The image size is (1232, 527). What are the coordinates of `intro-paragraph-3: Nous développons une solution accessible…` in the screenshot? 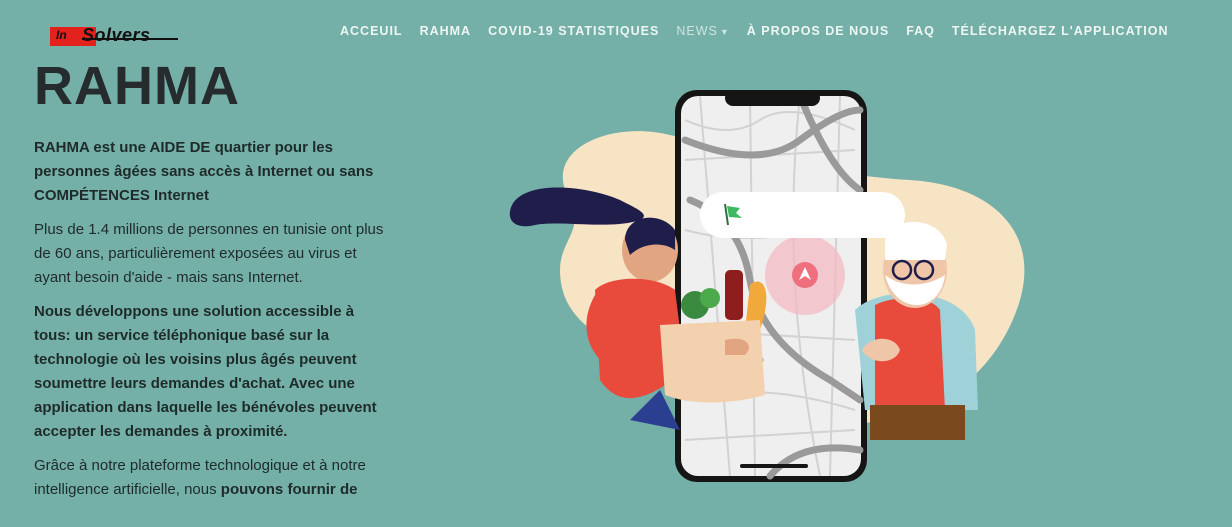 It's located at (205, 371).